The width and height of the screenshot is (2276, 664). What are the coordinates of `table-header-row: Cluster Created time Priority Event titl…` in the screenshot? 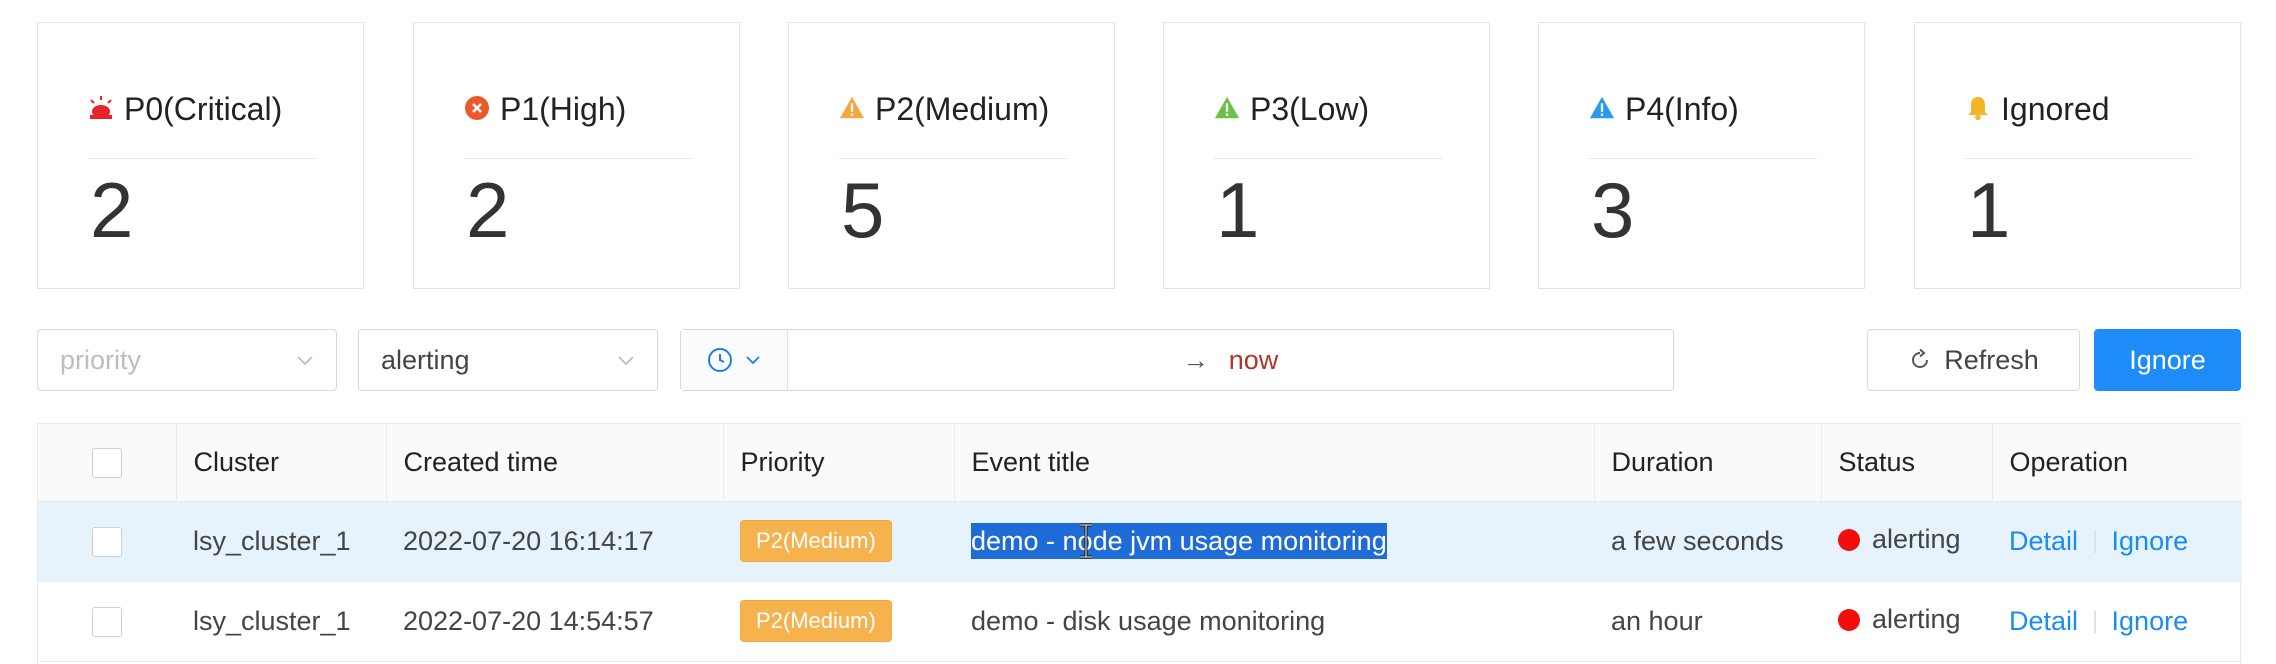 It's located at (1140, 463).